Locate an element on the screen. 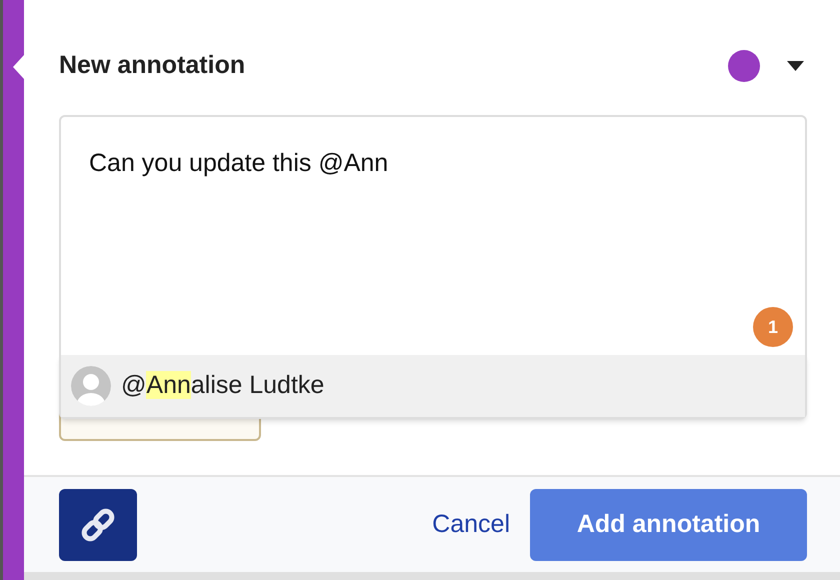 This screenshot has width=840, height=580. pointer-notch-icon is located at coordinates (18, 67).